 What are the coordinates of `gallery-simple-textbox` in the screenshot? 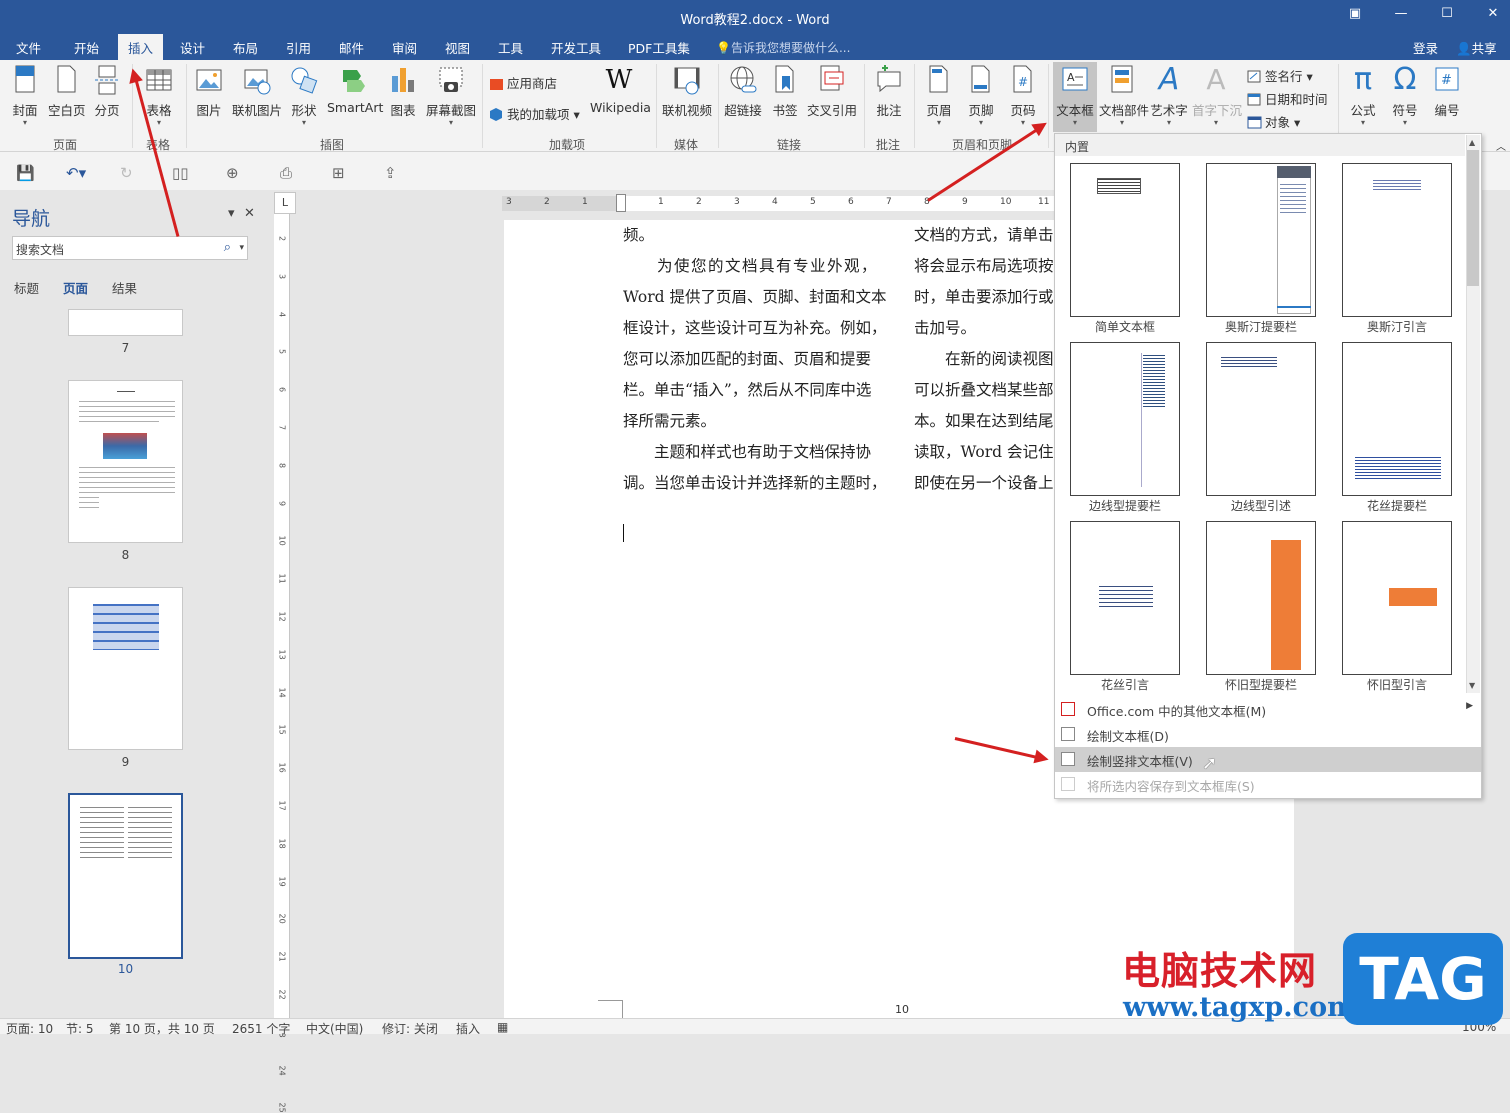 It's located at (1125, 240).